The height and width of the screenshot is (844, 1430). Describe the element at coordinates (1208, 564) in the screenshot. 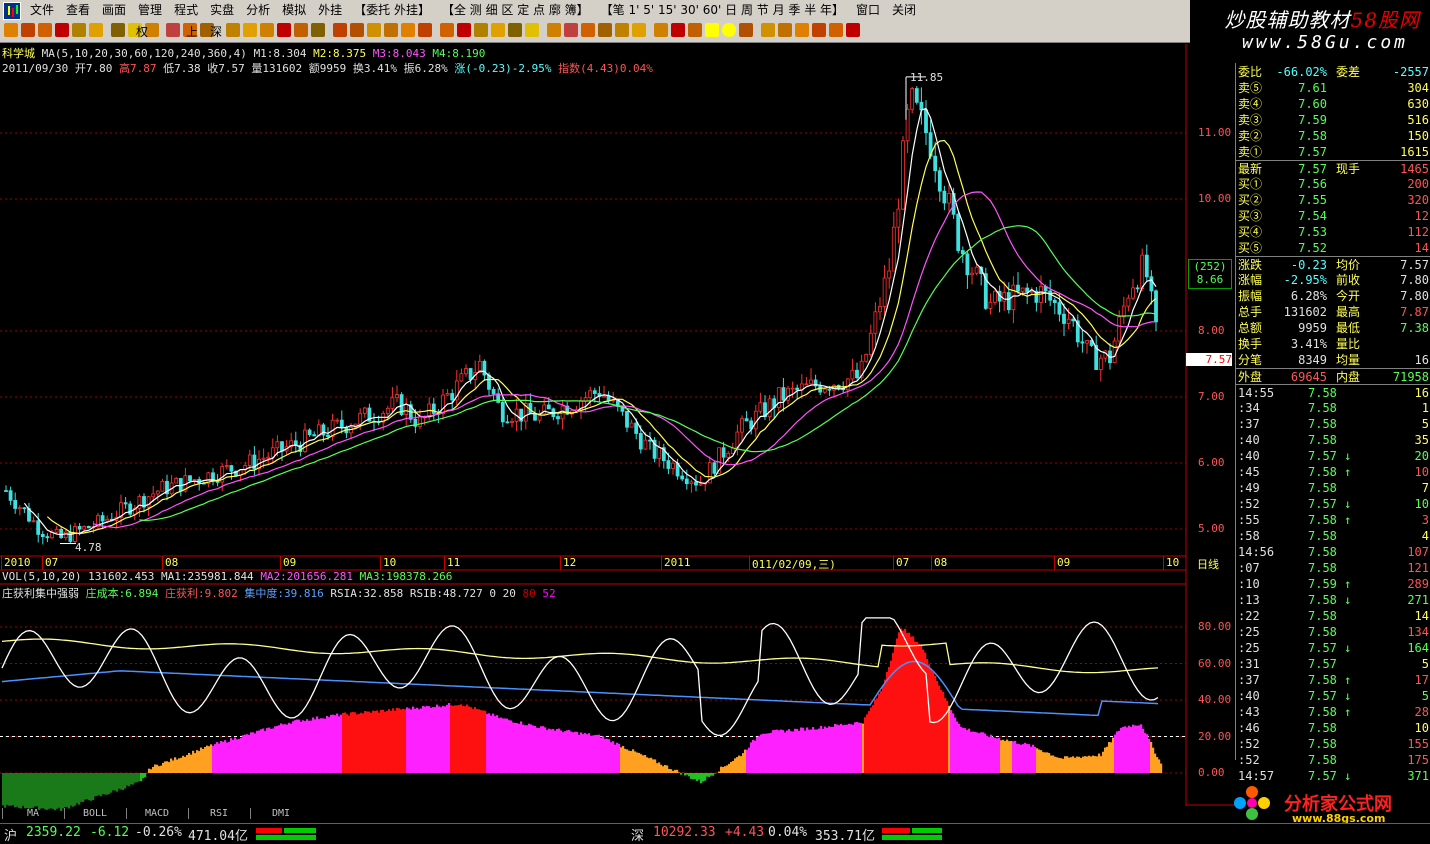

I see `period-label: 日线` at that location.